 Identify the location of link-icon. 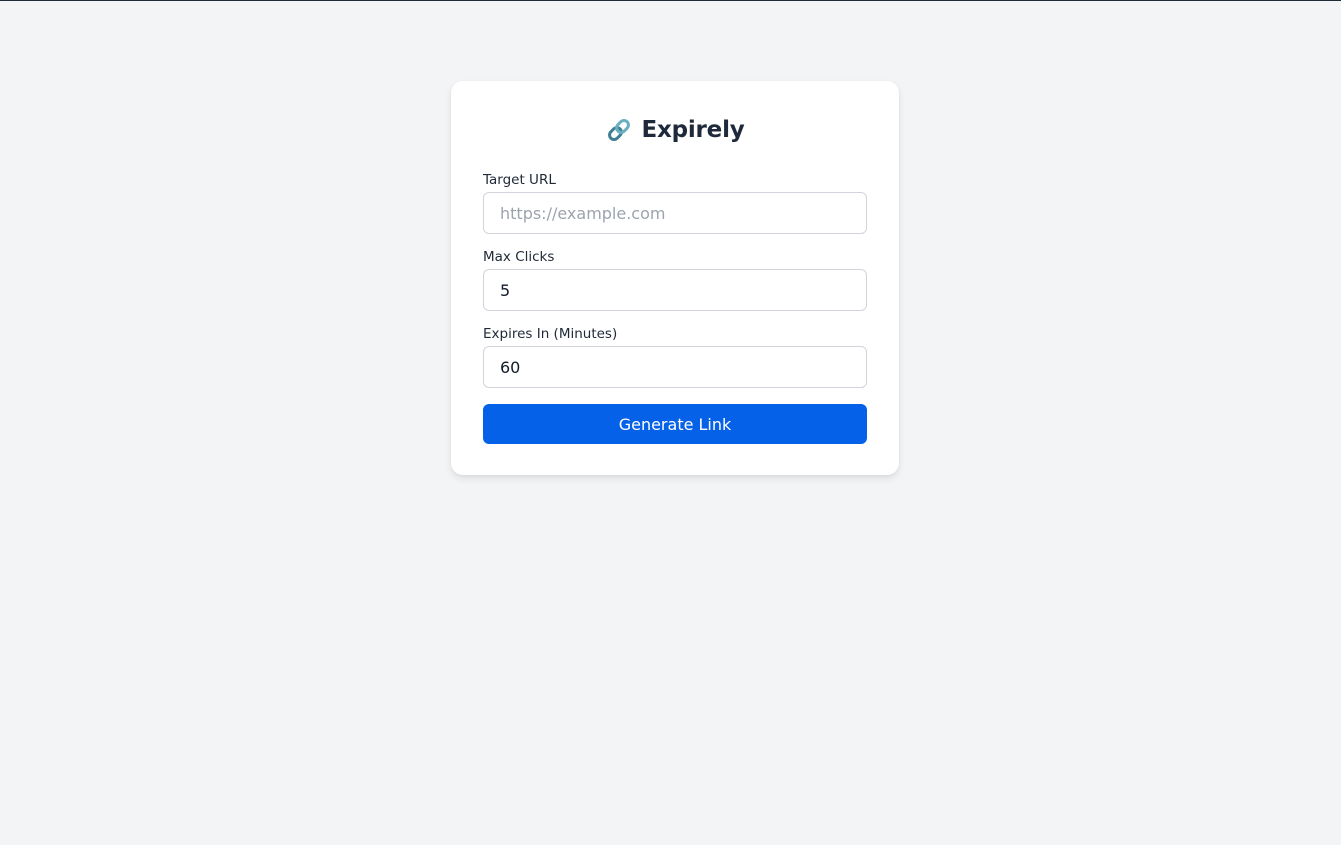
(619, 130).